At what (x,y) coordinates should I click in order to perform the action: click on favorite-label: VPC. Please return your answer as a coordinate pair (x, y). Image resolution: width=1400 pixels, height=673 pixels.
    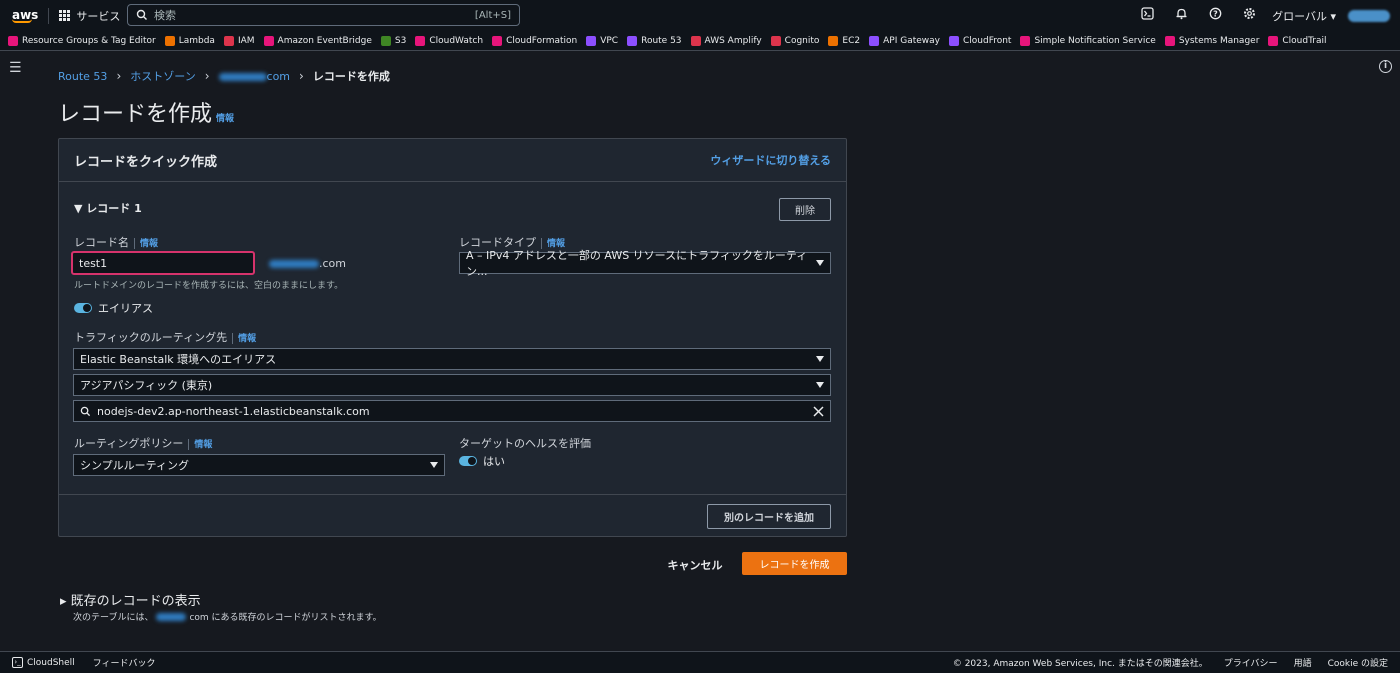
    Looking at the image, I should click on (609, 40).